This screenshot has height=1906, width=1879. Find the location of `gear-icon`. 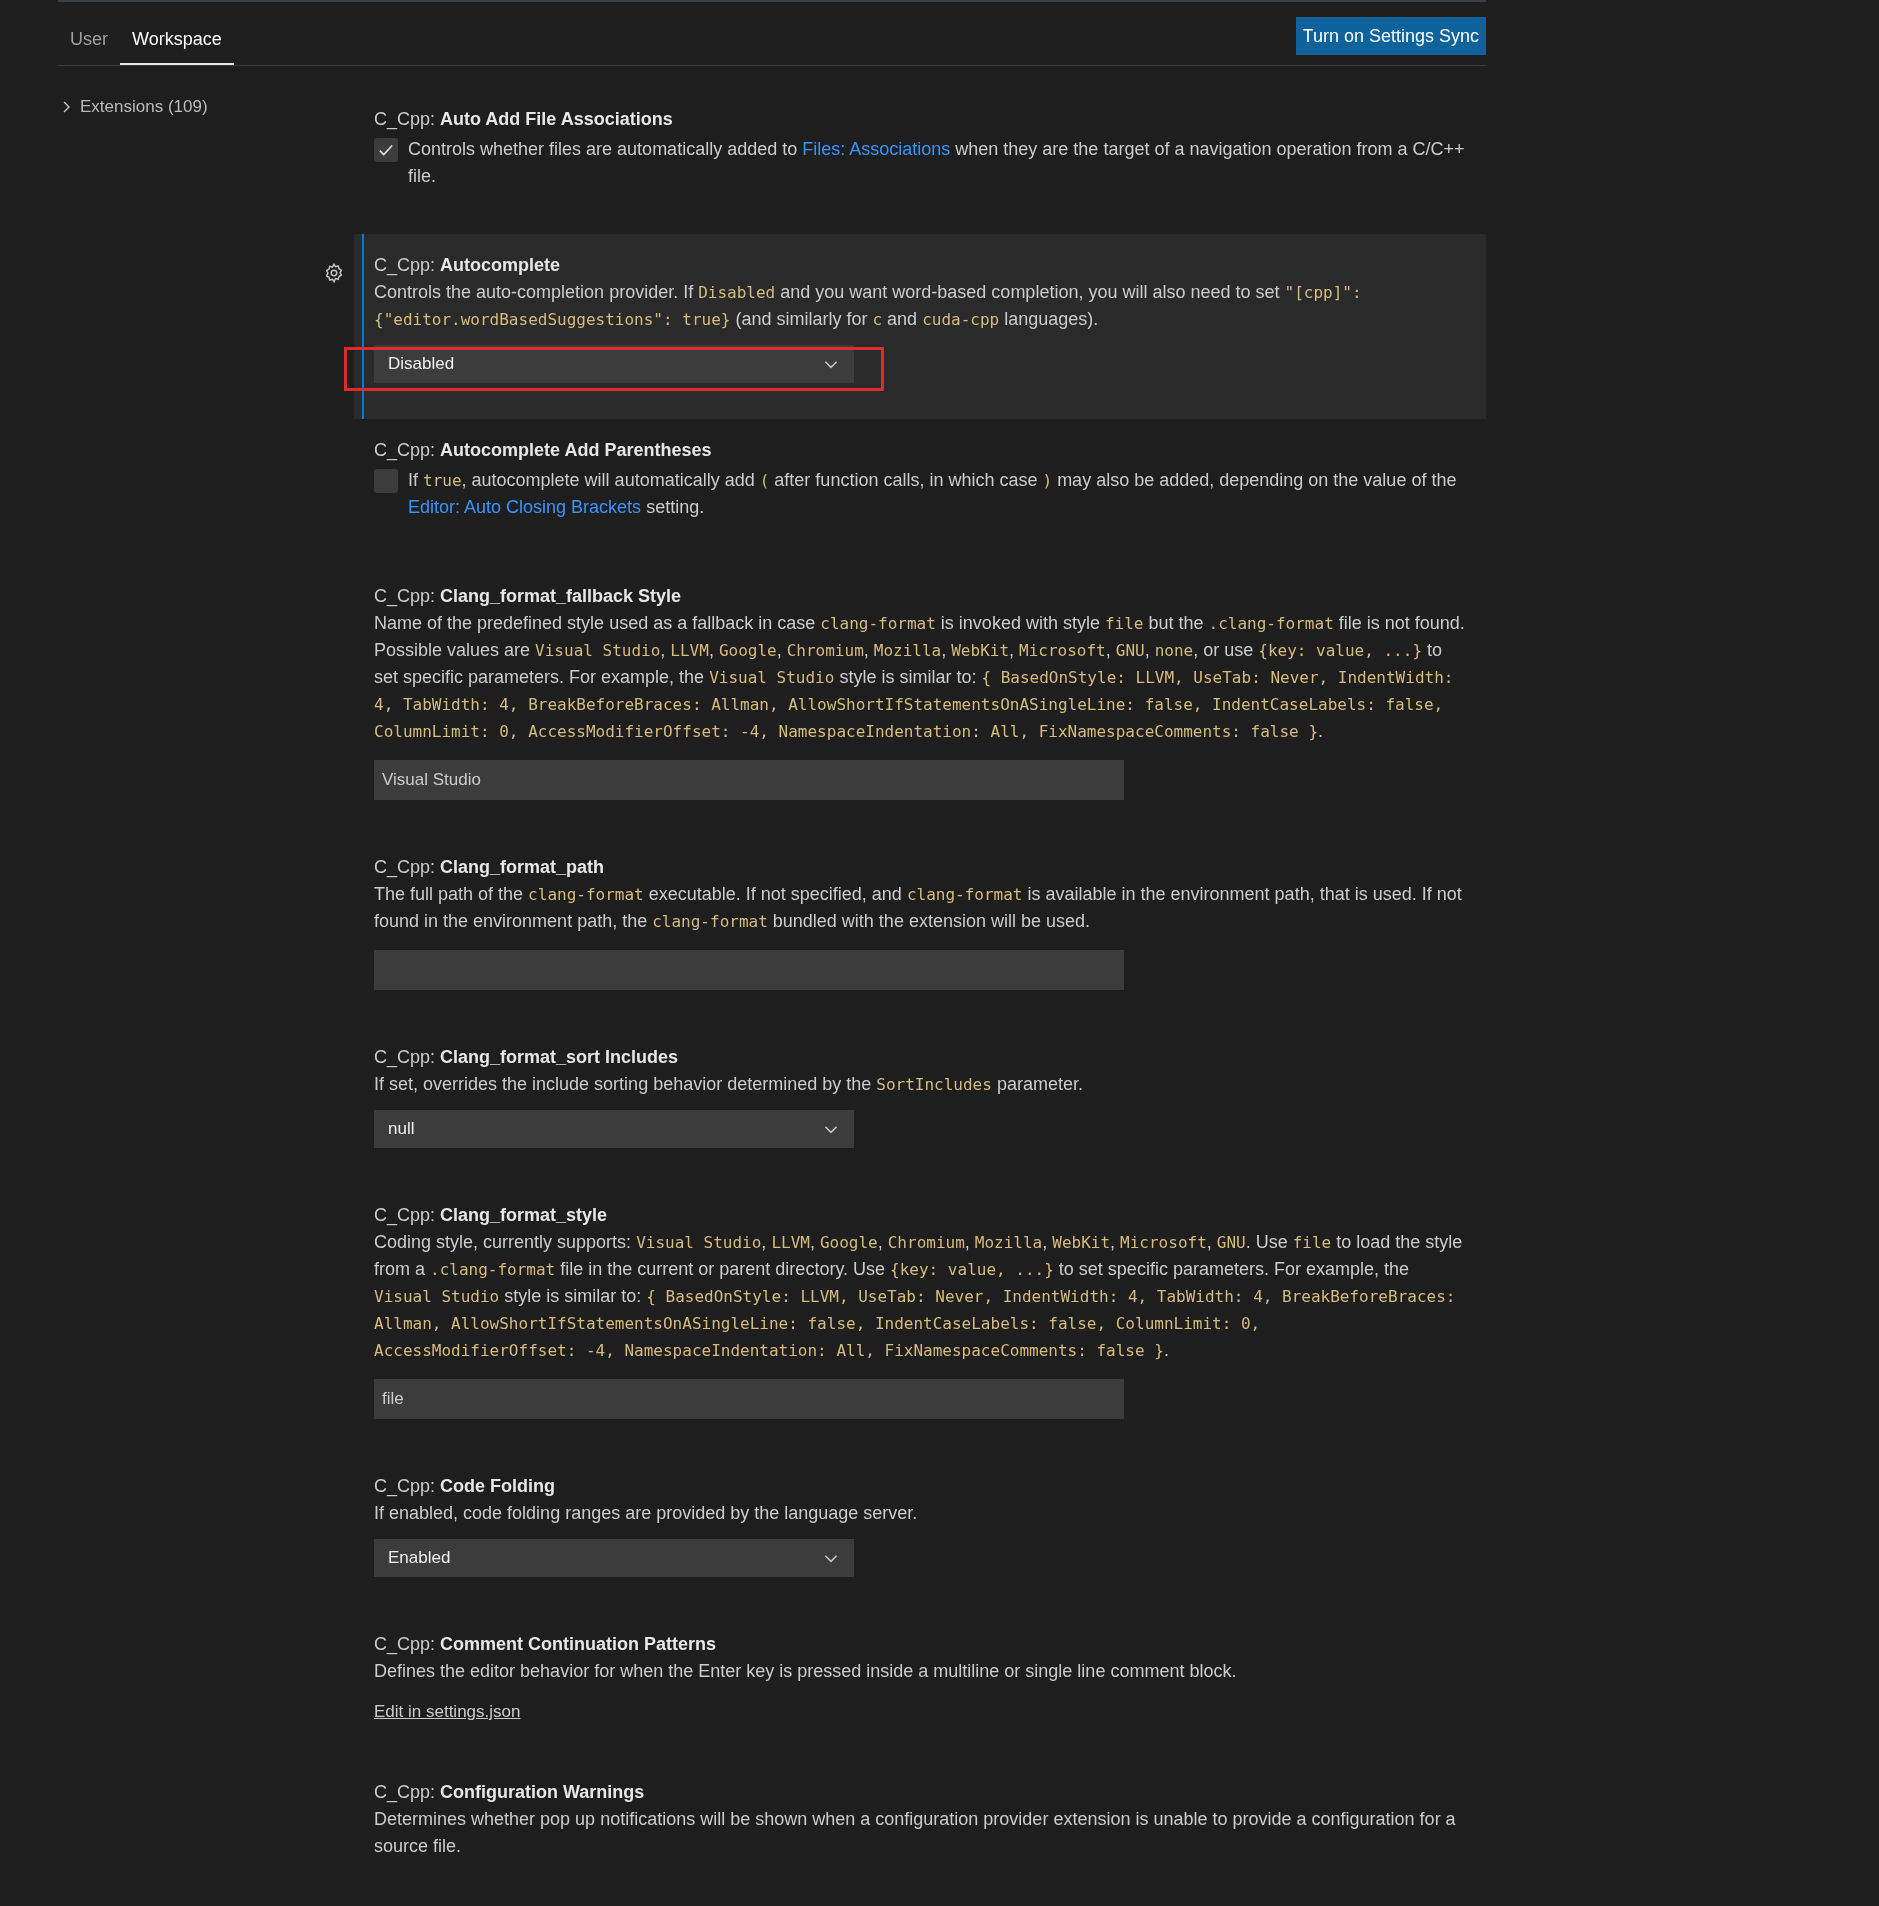

gear-icon is located at coordinates (334, 273).